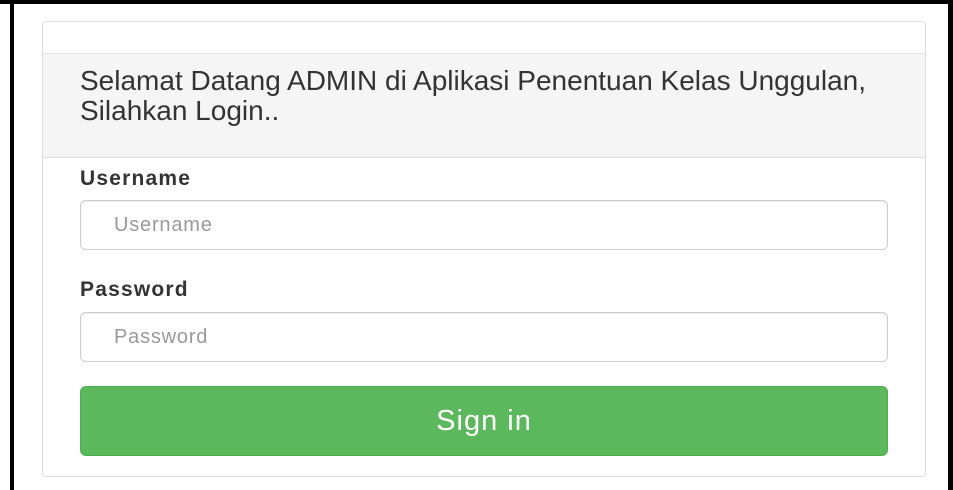  Describe the element at coordinates (12, 245) in the screenshot. I see `window-frame-left` at that location.